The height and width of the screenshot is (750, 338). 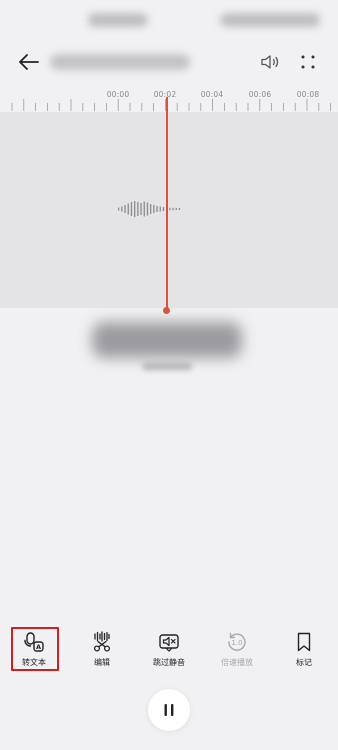 I want to click on edit-button: 编辑, so click(x=102, y=650).